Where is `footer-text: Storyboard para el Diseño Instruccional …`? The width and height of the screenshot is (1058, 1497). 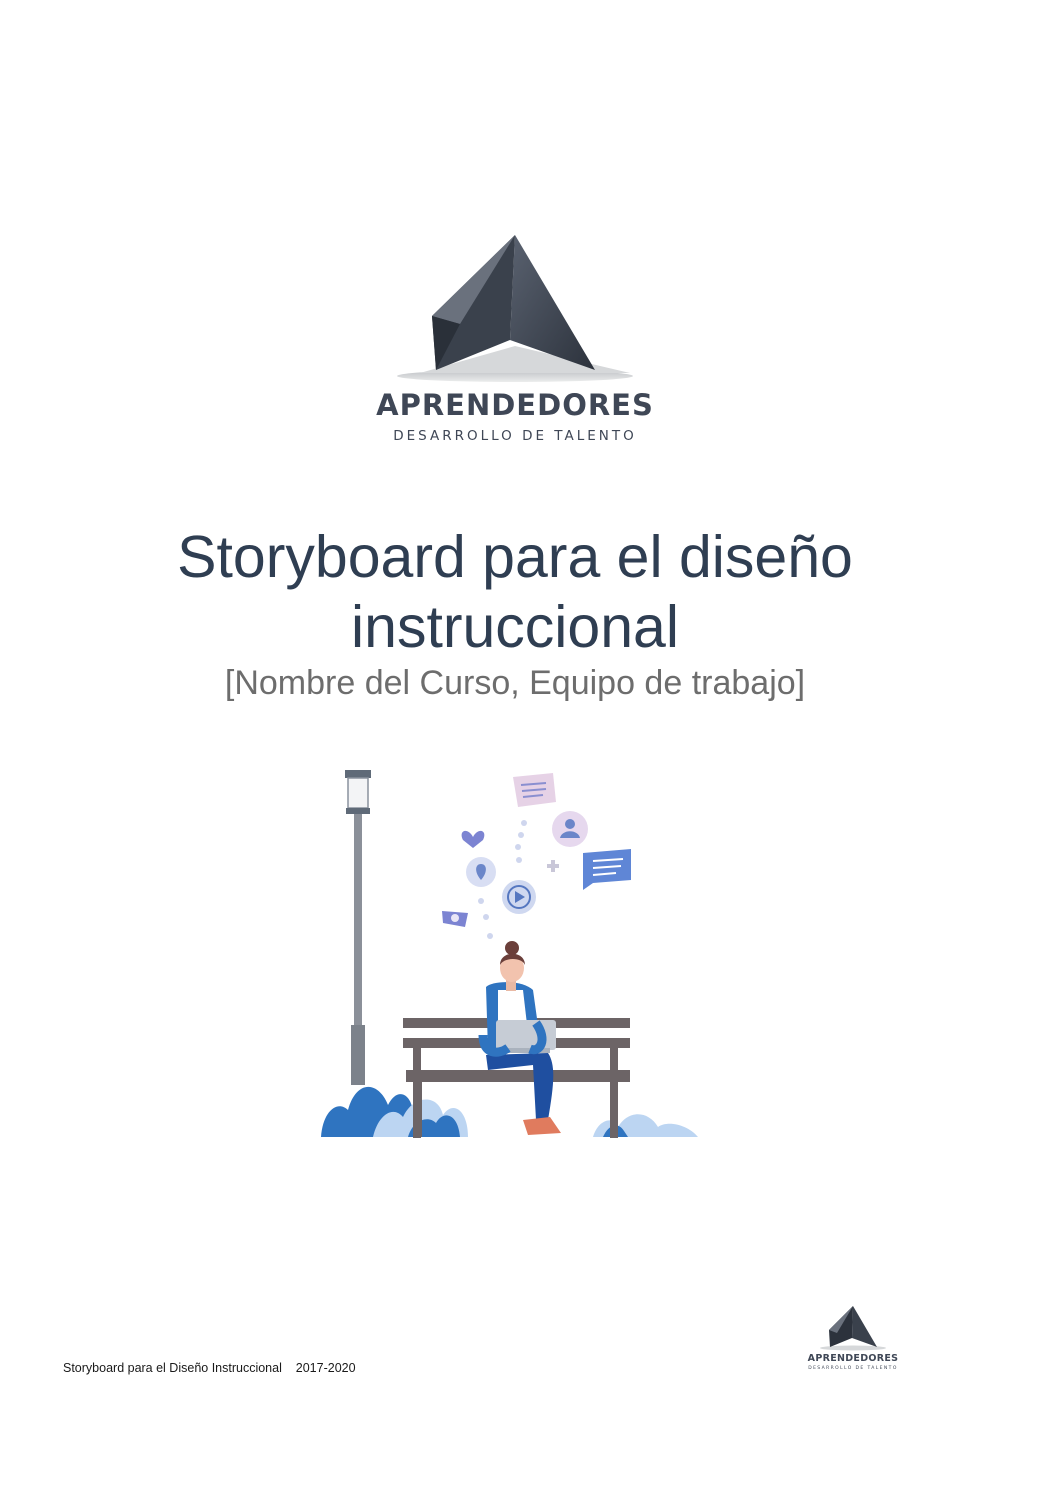
footer-text: Storyboard para el Diseño Instruccional … is located at coordinates (209, 1368).